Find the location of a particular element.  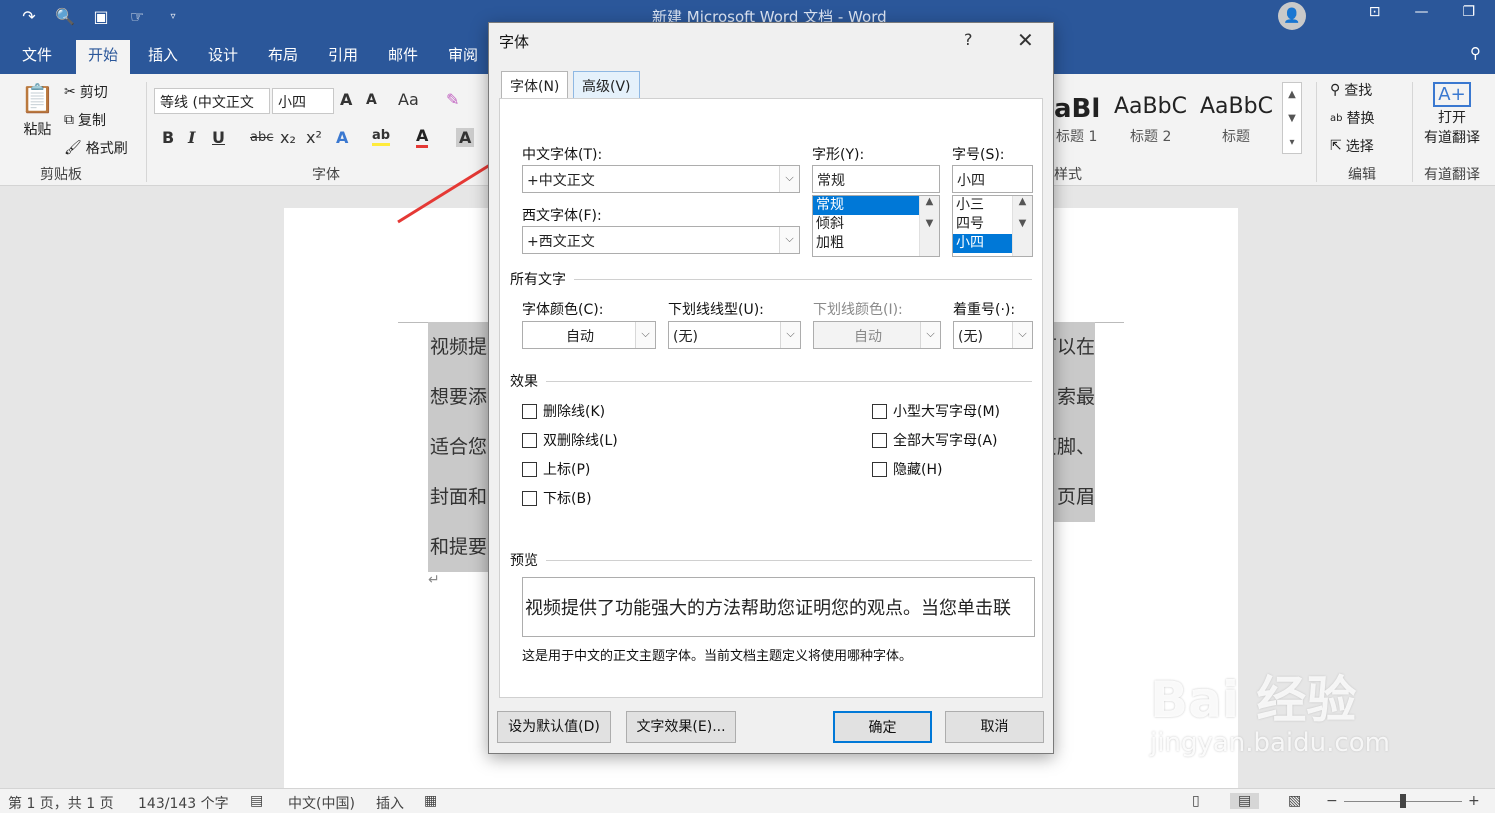

small-caps-checkbox: 小型大写字母(M) is located at coordinates (936, 411).